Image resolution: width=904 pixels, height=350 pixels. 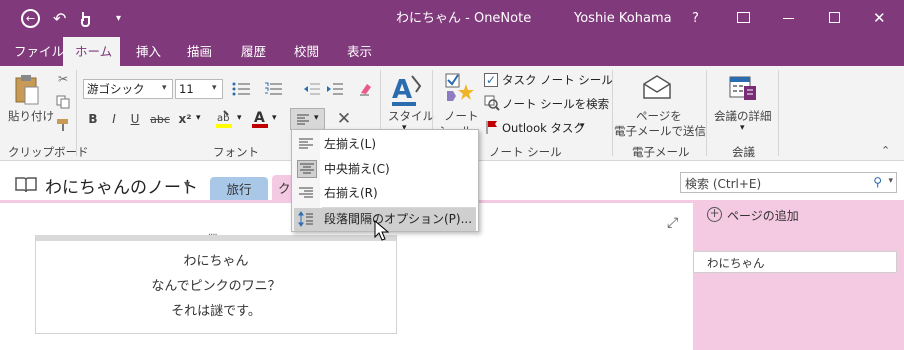 What do you see at coordinates (743, 152) in the screenshot?
I see `meetings-group-label: 会議` at bounding box center [743, 152].